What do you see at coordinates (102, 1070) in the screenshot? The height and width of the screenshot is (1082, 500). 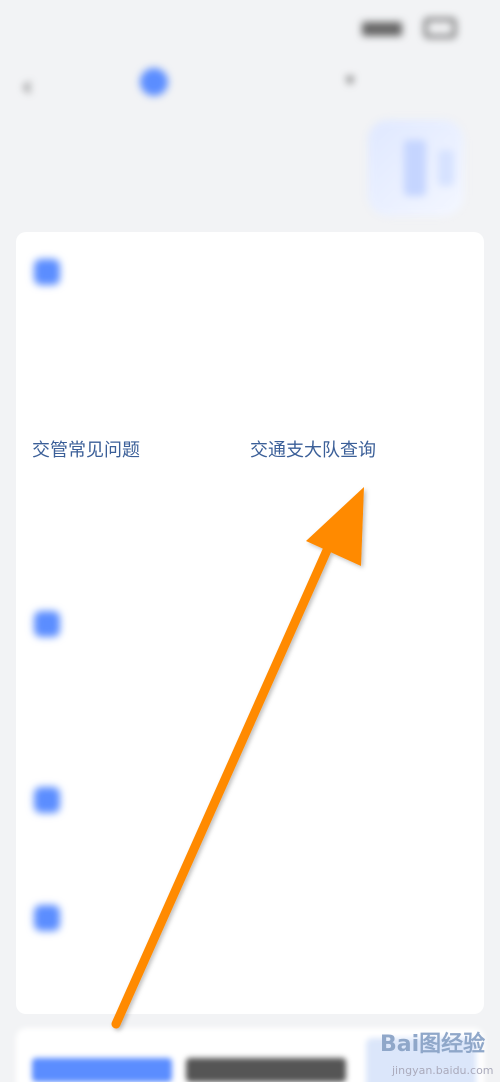 I see `bottom-pill-blue` at bounding box center [102, 1070].